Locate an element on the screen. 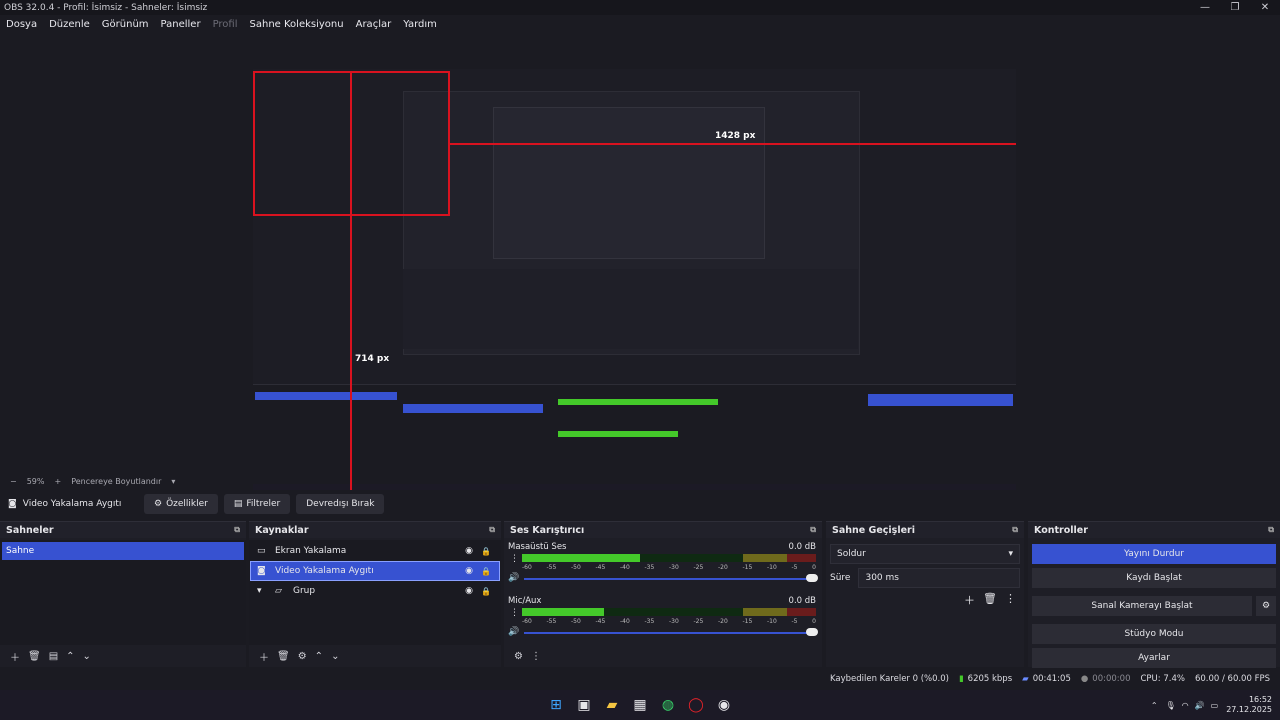 This screenshot has width=1280, height=720. menu-profil: Profil is located at coordinates (225, 24).